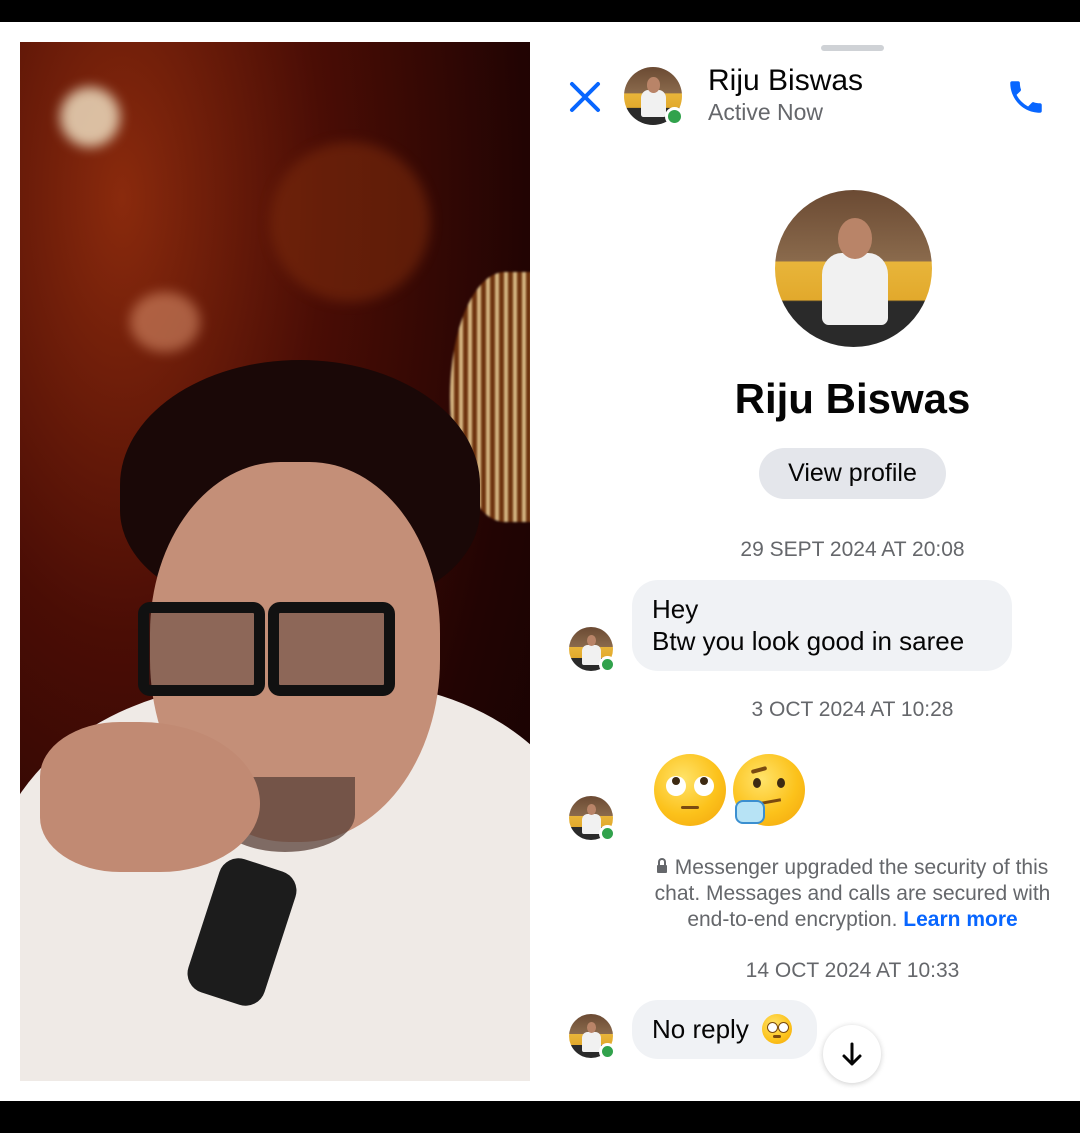 The height and width of the screenshot is (1133, 1080). I want to click on flushed-emoji, so click(777, 1029).